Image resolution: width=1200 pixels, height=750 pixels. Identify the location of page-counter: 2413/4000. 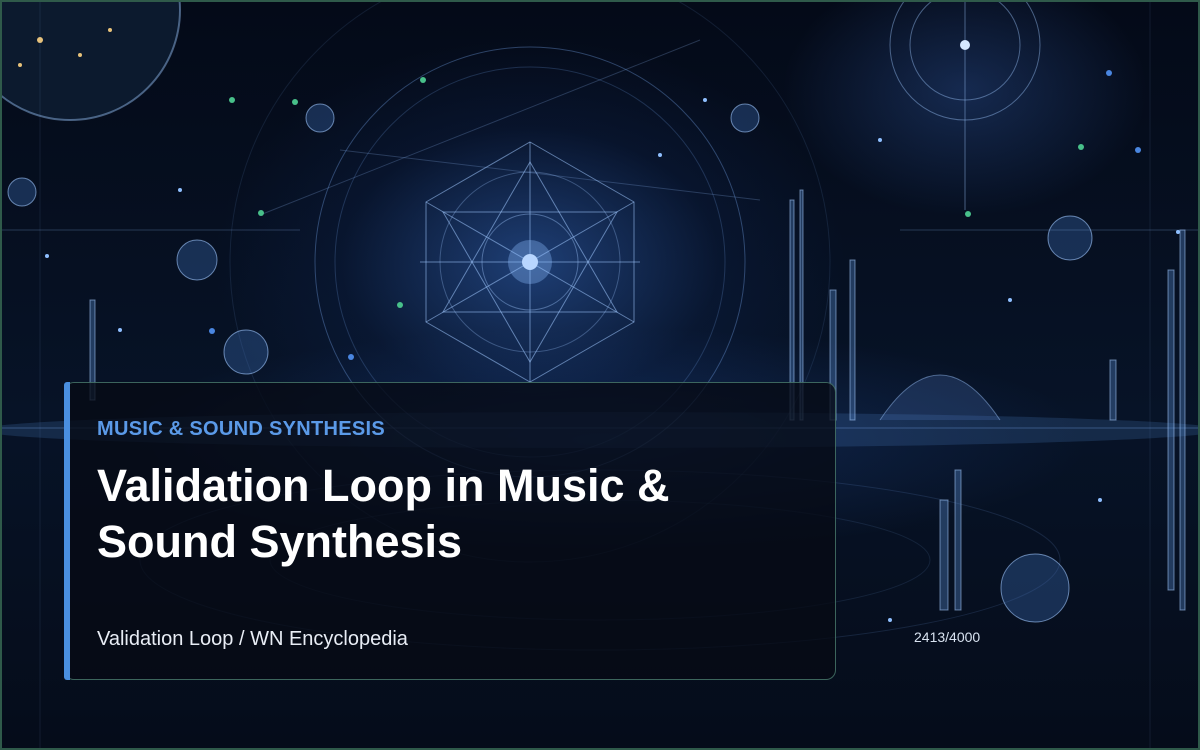
(947, 637).